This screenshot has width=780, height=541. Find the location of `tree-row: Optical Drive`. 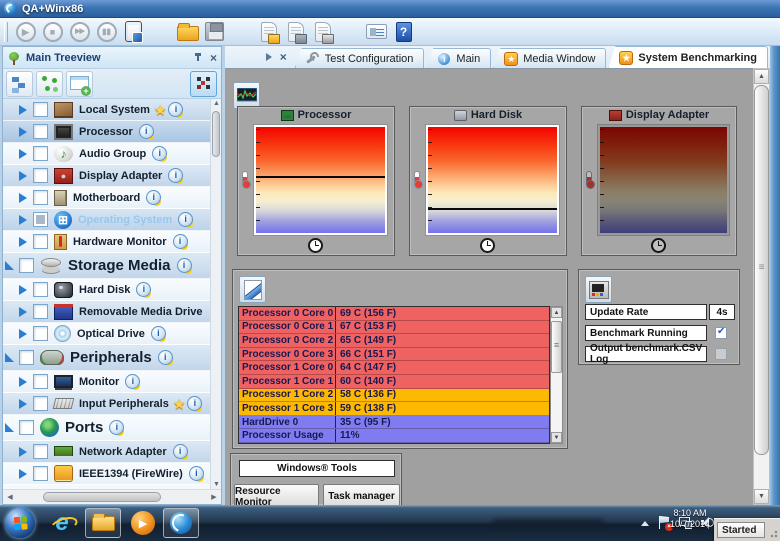

tree-row: Optical Drive is located at coordinates (112, 334).